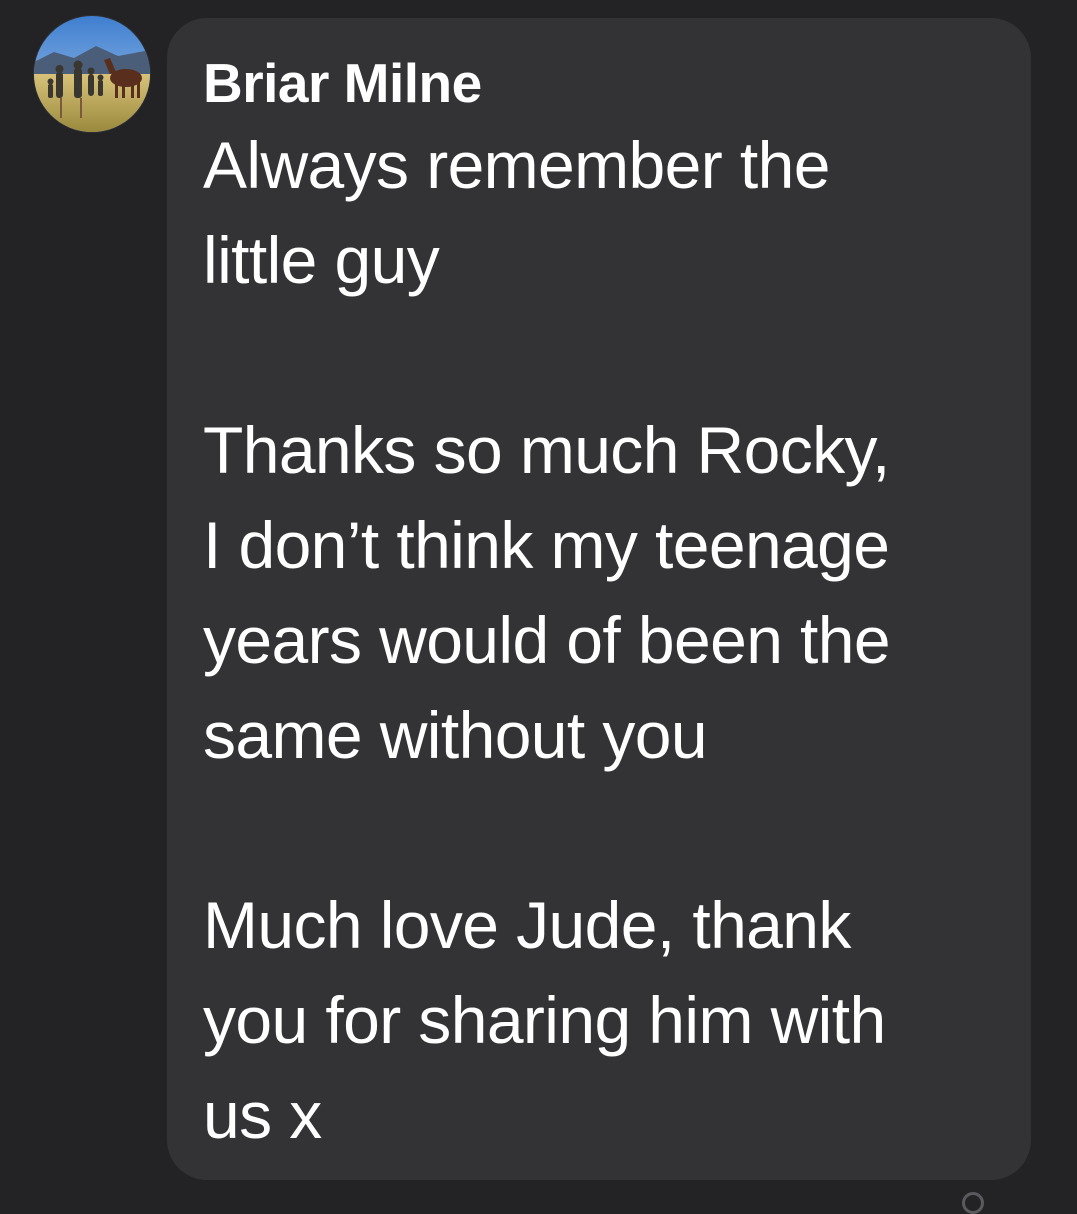 The image size is (1077, 1214). Describe the element at coordinates (516, 212) in the screenshot. I see `comment-paragraph: Always remember the little guy` at that location.